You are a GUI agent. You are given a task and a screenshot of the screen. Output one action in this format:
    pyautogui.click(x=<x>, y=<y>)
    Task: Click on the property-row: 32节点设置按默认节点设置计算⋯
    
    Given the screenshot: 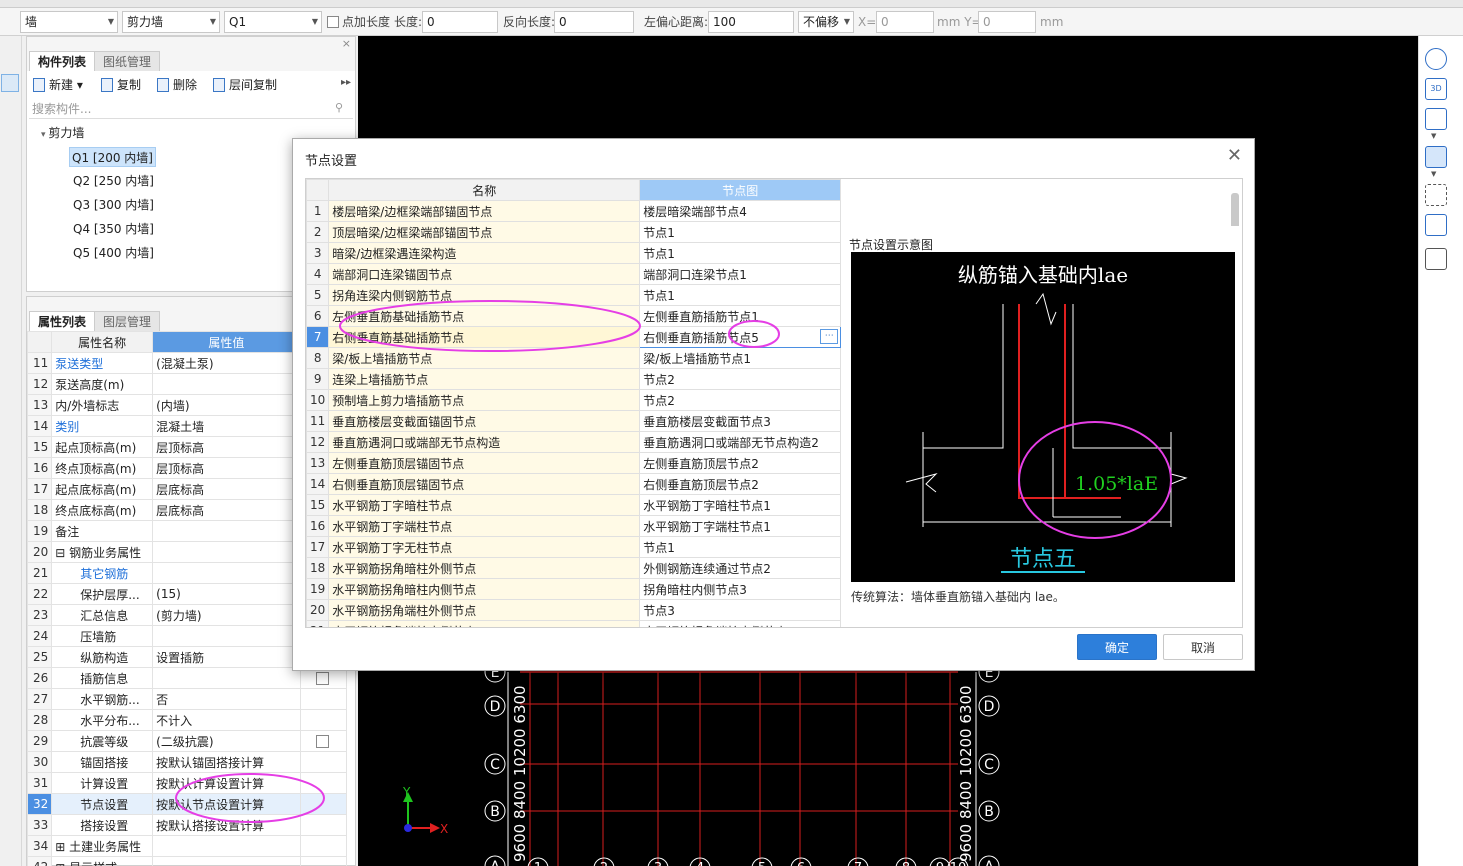 What is the action you would take?
    pyautogui.click(x=187, y=804)
    